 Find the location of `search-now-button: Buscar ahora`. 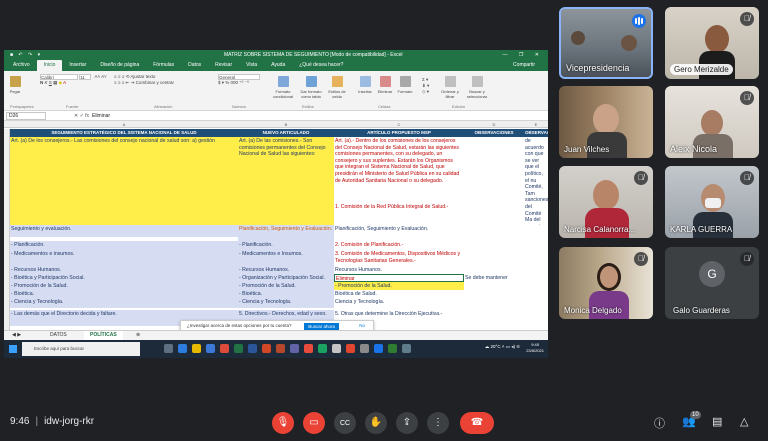

search-now-button: Buscar ahora is located at coordinates (321, 326).